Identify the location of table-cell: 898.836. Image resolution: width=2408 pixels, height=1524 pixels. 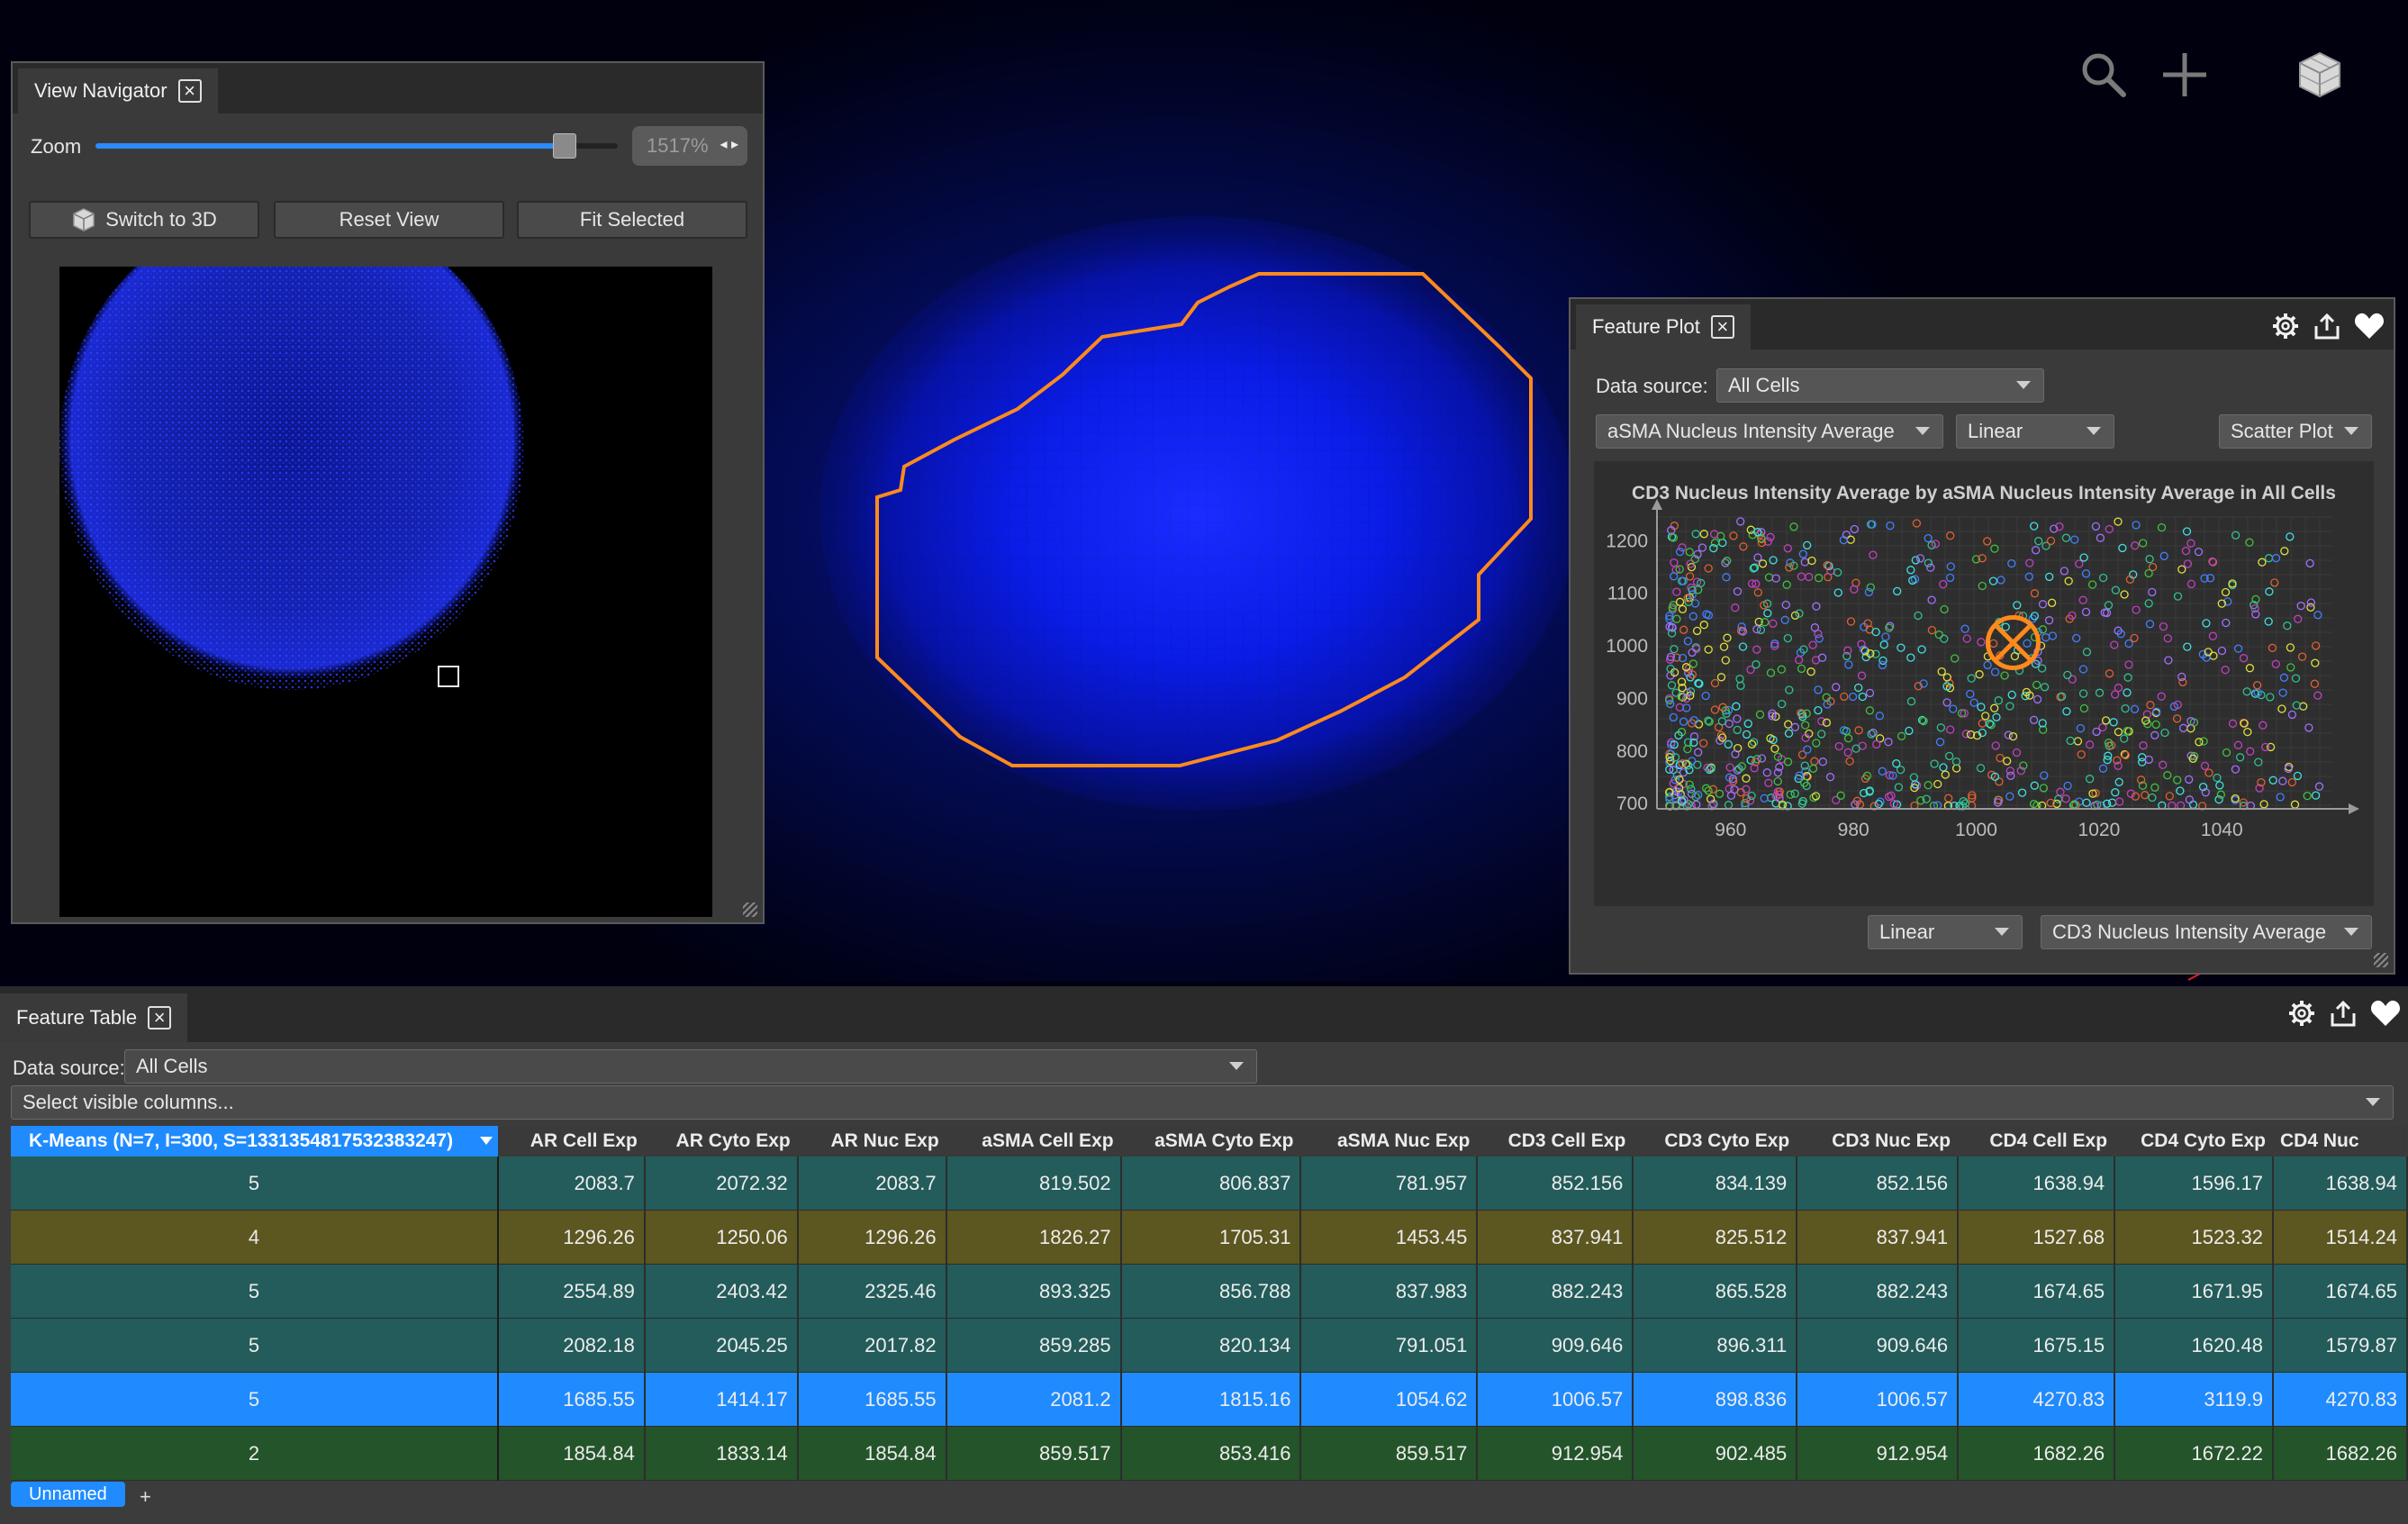
(1715, 1399).